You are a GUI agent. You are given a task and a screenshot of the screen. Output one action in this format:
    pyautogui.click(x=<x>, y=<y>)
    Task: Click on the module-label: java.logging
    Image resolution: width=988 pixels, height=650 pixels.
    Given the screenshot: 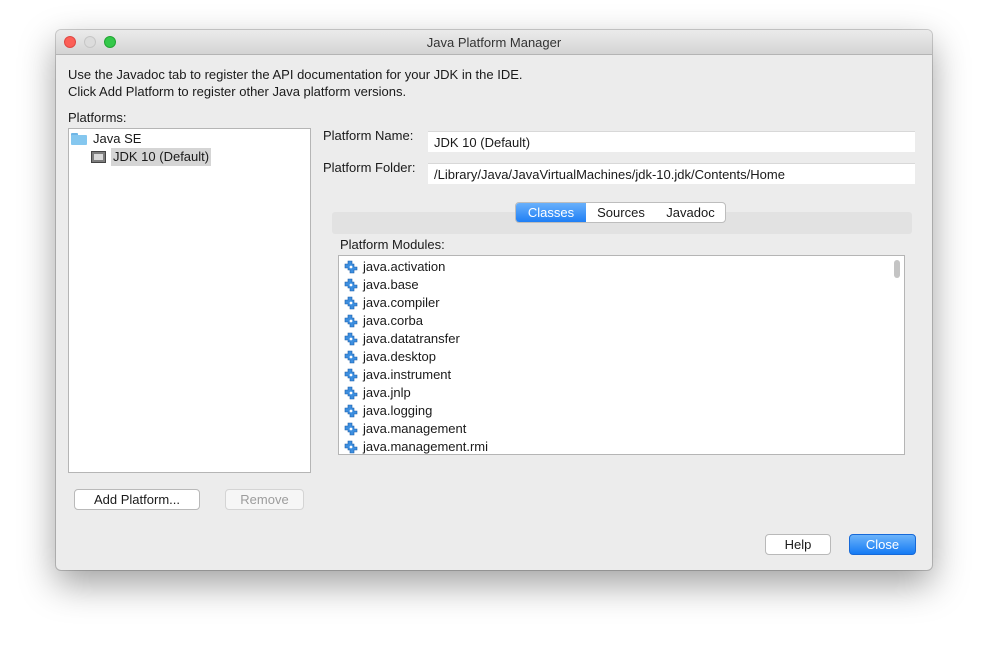 What is the action you would take?
    pyautogui.click(x=398, y=410)
    